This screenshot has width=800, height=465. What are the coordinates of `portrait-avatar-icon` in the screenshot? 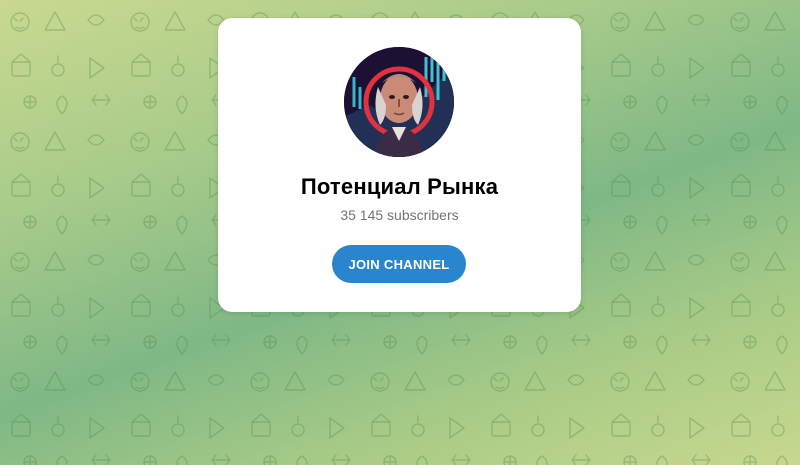 It's located at (399, 102).